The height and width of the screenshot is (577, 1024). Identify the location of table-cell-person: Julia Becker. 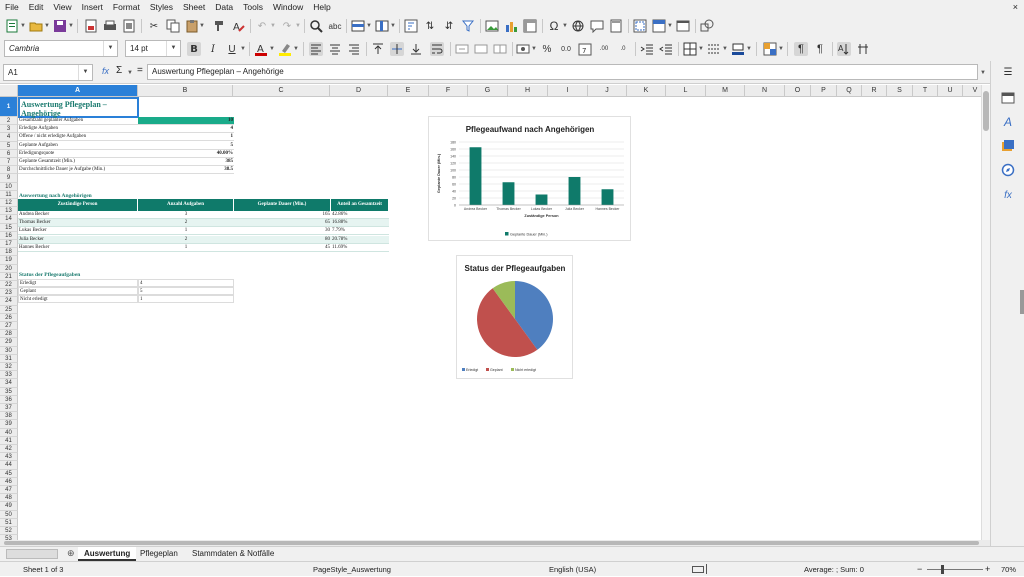
(78, 239).